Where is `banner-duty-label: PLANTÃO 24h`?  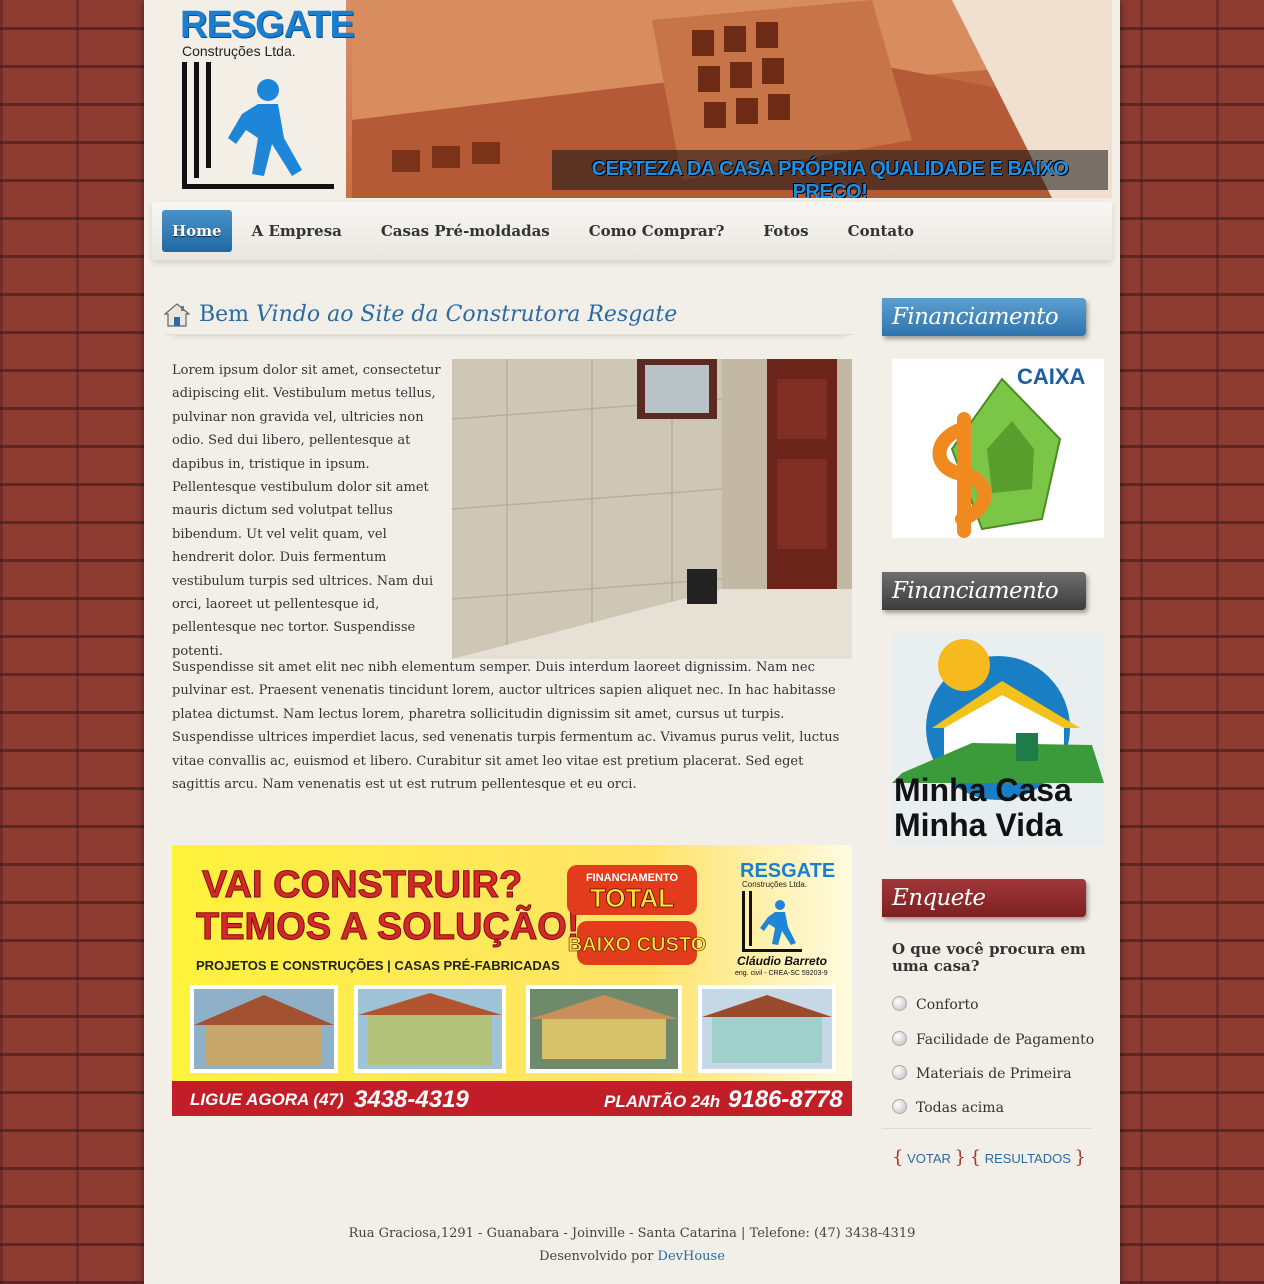 banner-duty-label: PLANTÃO 24h is located at coordinates (662, 1101).